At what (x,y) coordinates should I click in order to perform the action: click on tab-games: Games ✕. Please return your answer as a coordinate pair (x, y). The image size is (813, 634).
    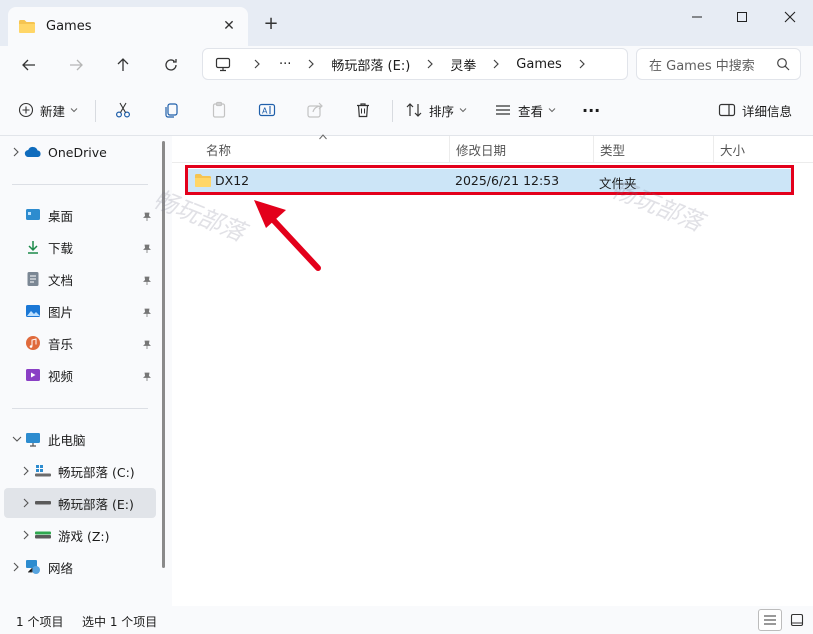
    Looking at the image, I should click on (128, 26).